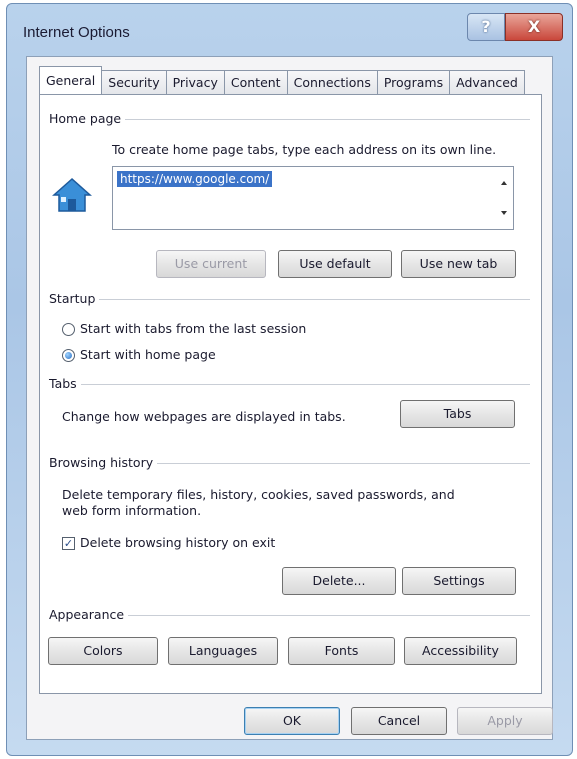  Describe the element at coordinates (68, 543) in the screenshot. I see `delete-history-on-exit-checkbox: ✓` at that location.